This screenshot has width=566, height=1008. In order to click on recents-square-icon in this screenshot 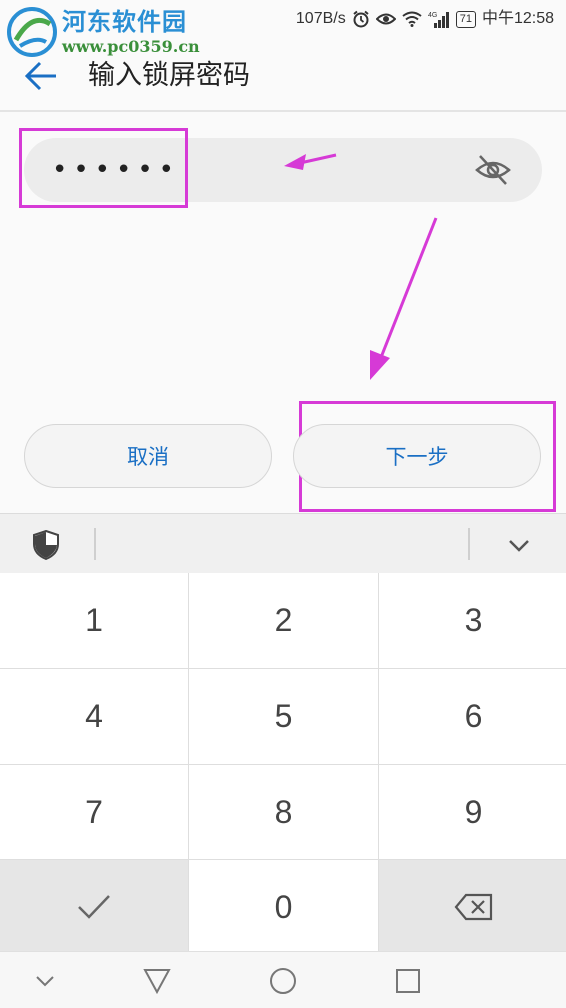, I will do `click(408, 981)`.